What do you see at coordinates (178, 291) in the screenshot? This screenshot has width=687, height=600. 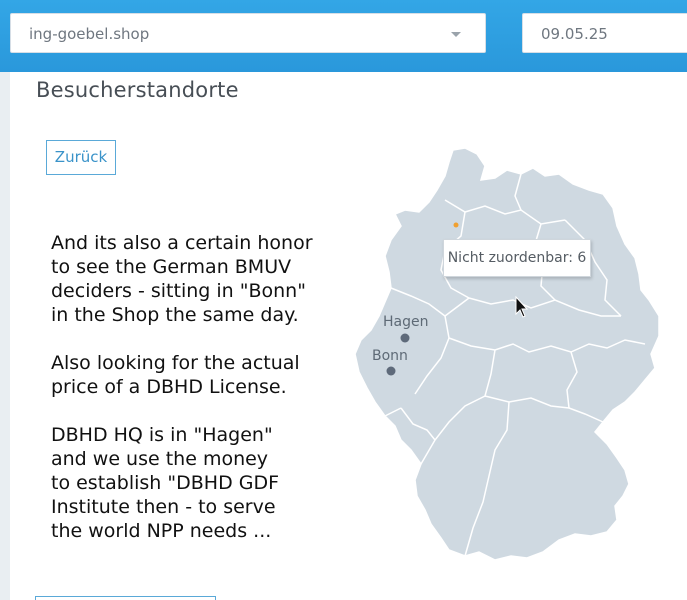 I see `overlay-line: deciders - sitting in "Bonn"` at bounding box center [178, 291].